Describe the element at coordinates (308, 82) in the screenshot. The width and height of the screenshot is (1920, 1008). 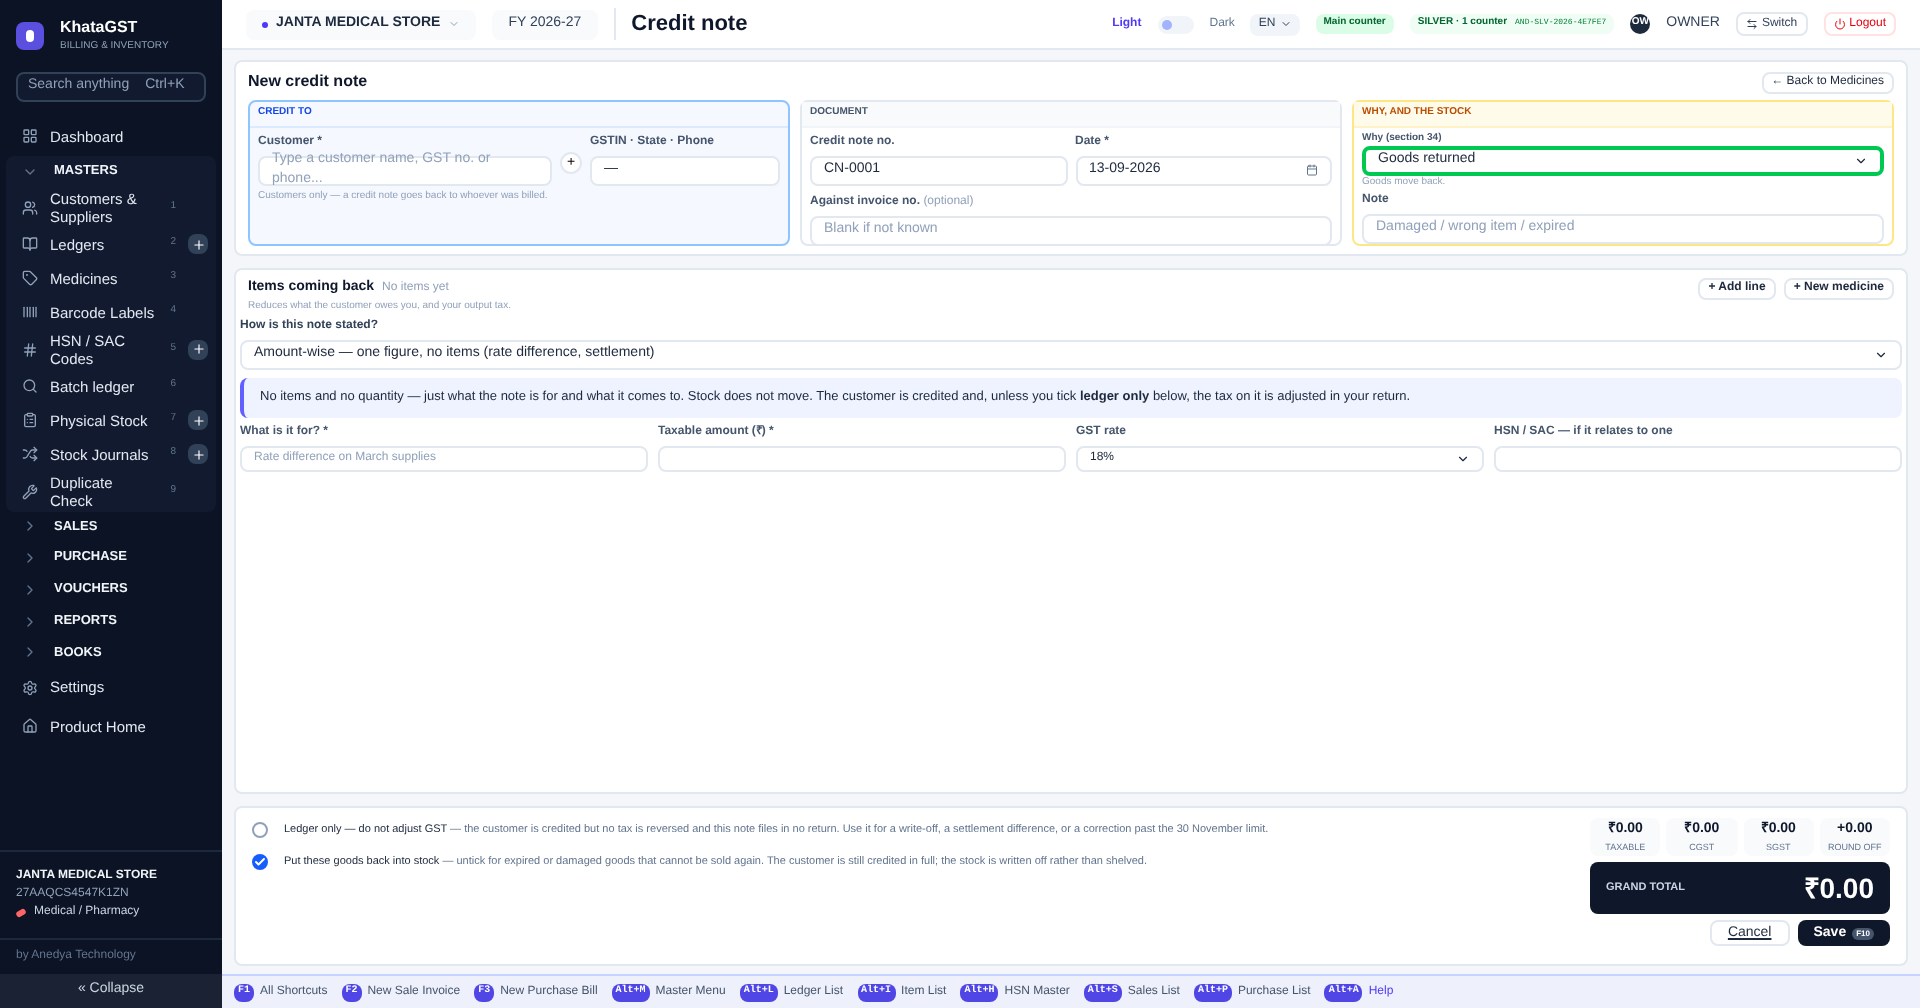
I see `card-title: New credit note` at that location.